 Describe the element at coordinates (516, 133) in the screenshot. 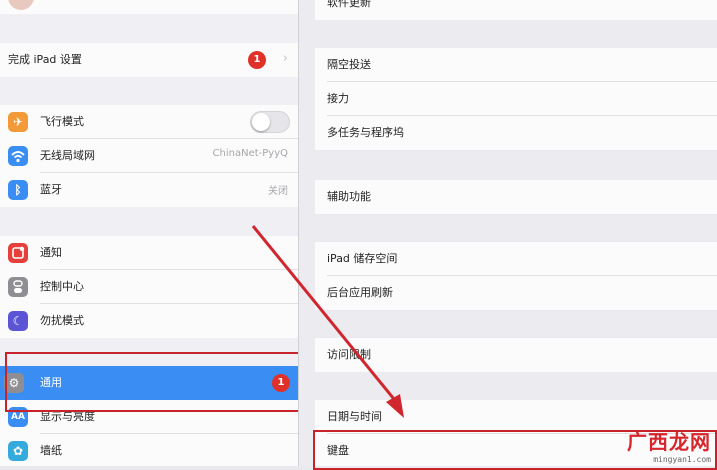

I see `multitasking-row: 多任务与程序坞` at that location.